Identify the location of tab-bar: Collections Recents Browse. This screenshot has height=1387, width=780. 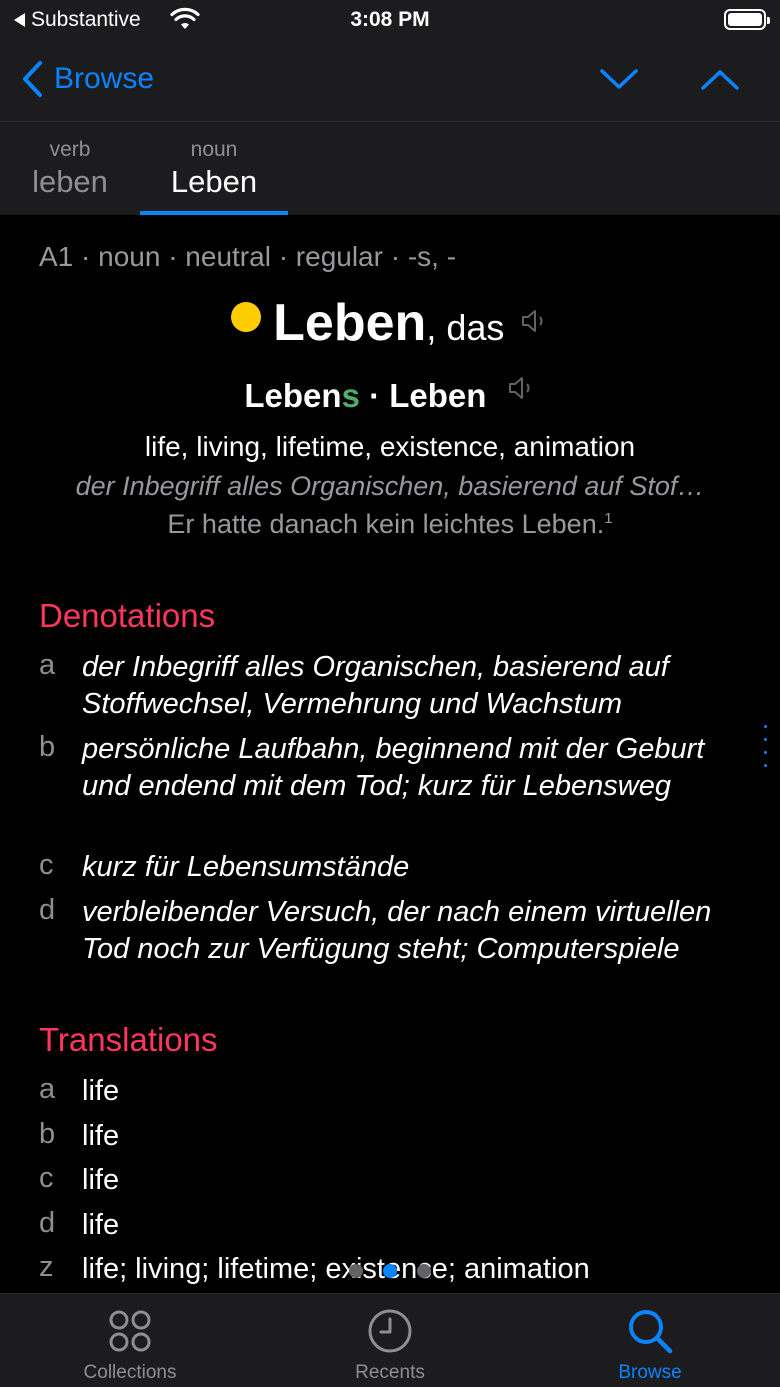
(390, 1340).